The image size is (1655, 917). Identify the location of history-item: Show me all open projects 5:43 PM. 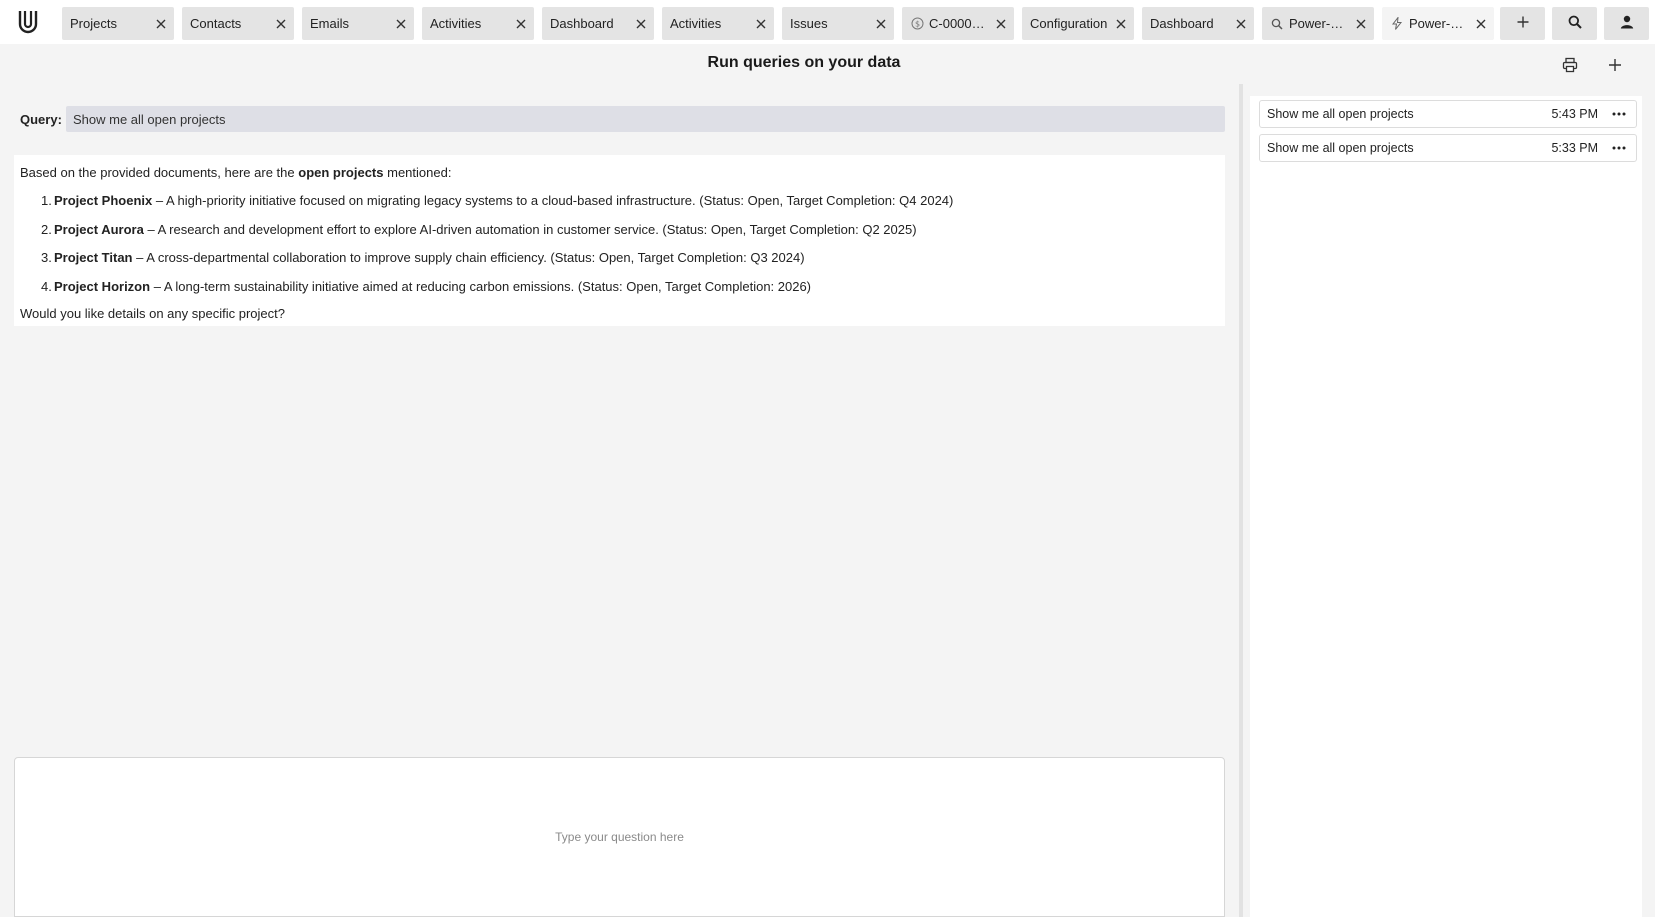
(1448, 114).